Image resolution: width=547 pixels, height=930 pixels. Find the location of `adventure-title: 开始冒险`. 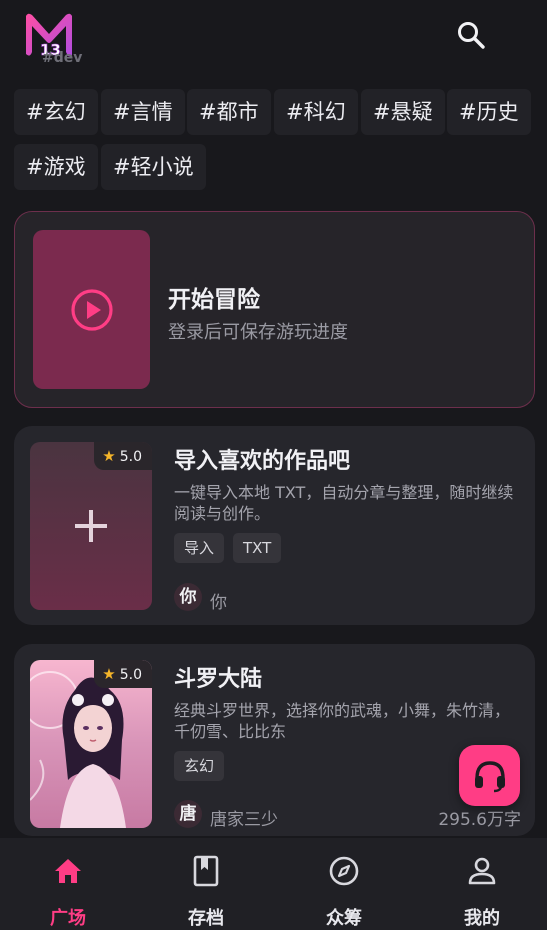

adventure-title: 开始冒险 is located at coordinates (214, 300).